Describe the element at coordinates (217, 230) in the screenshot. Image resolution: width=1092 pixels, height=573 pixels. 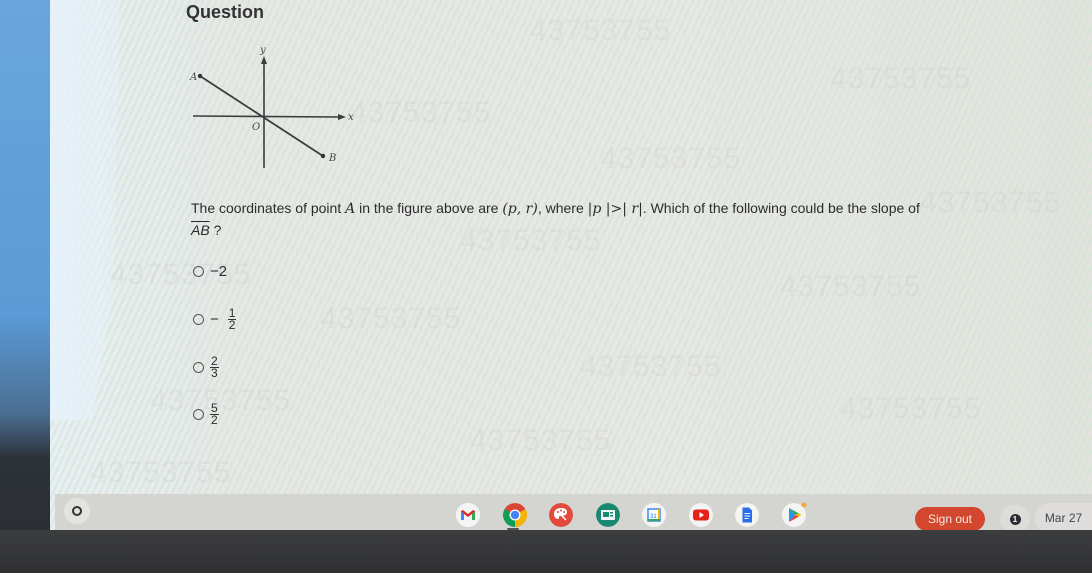
I see `question-text-part: ?` at that location.